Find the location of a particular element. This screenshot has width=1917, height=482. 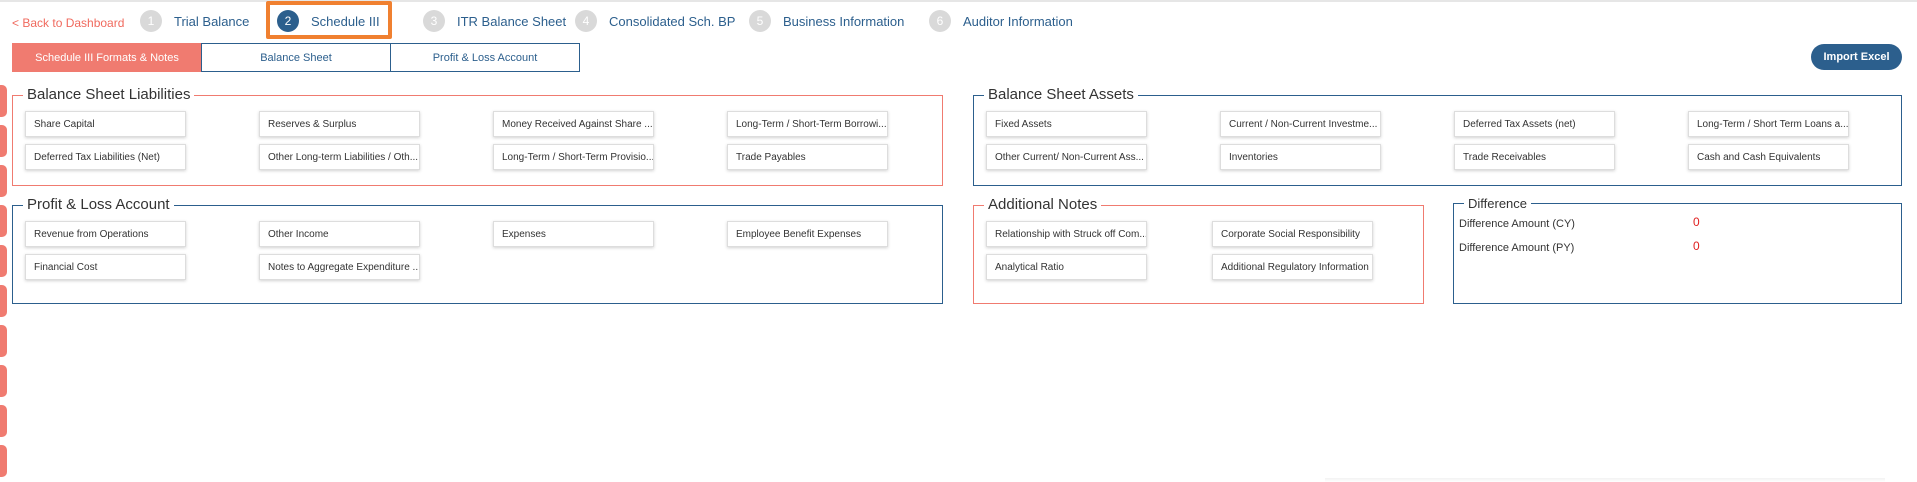

step-schedule-iii: 2 Schedule III is located at coordinates (328, 21).